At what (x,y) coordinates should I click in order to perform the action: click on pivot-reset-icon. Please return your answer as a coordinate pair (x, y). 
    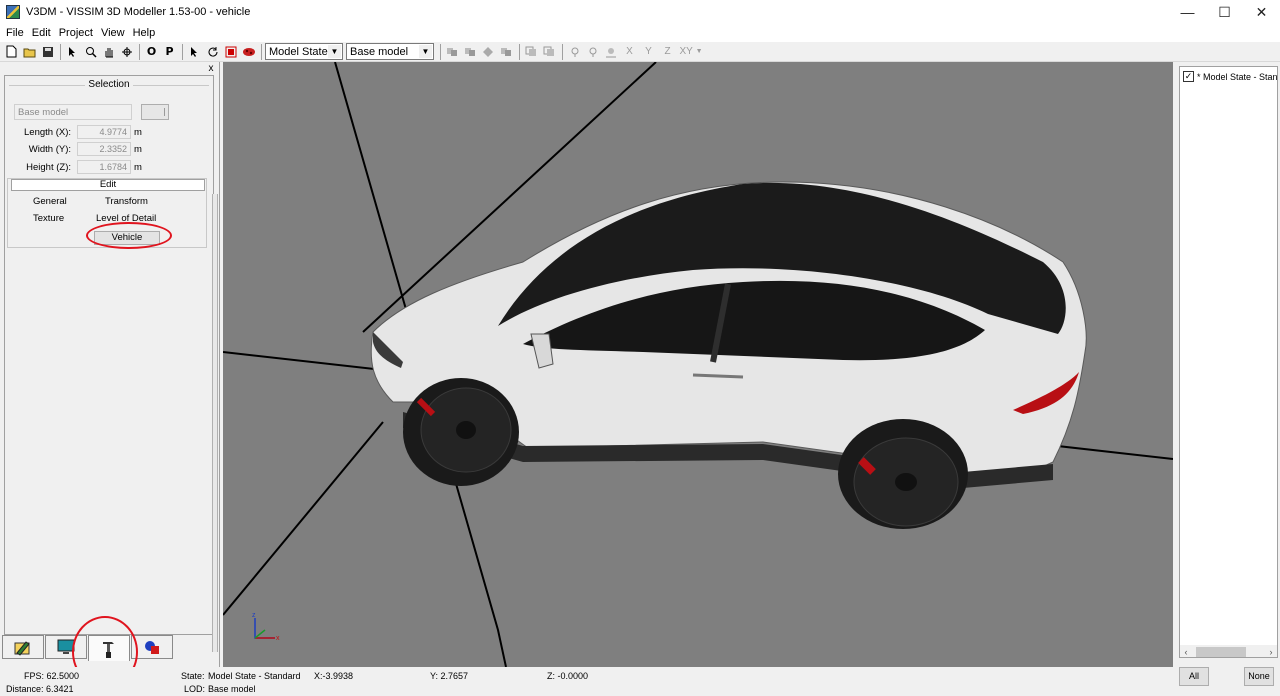
    Looking at the image, I should click on (610, 51).